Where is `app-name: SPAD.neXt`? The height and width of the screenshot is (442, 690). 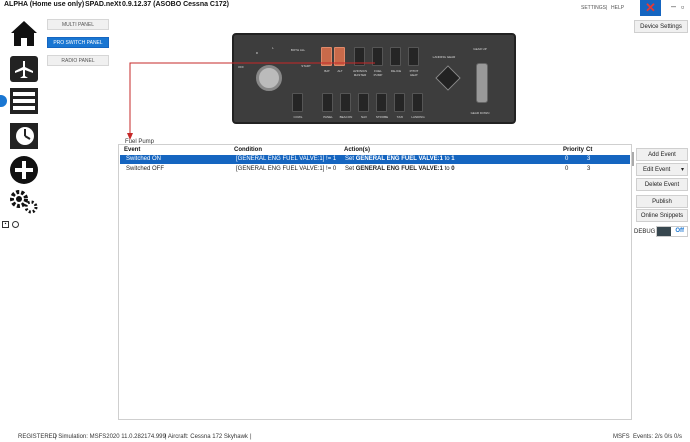
app-name: SPAD.neXt is located at coordinates (103, 4).